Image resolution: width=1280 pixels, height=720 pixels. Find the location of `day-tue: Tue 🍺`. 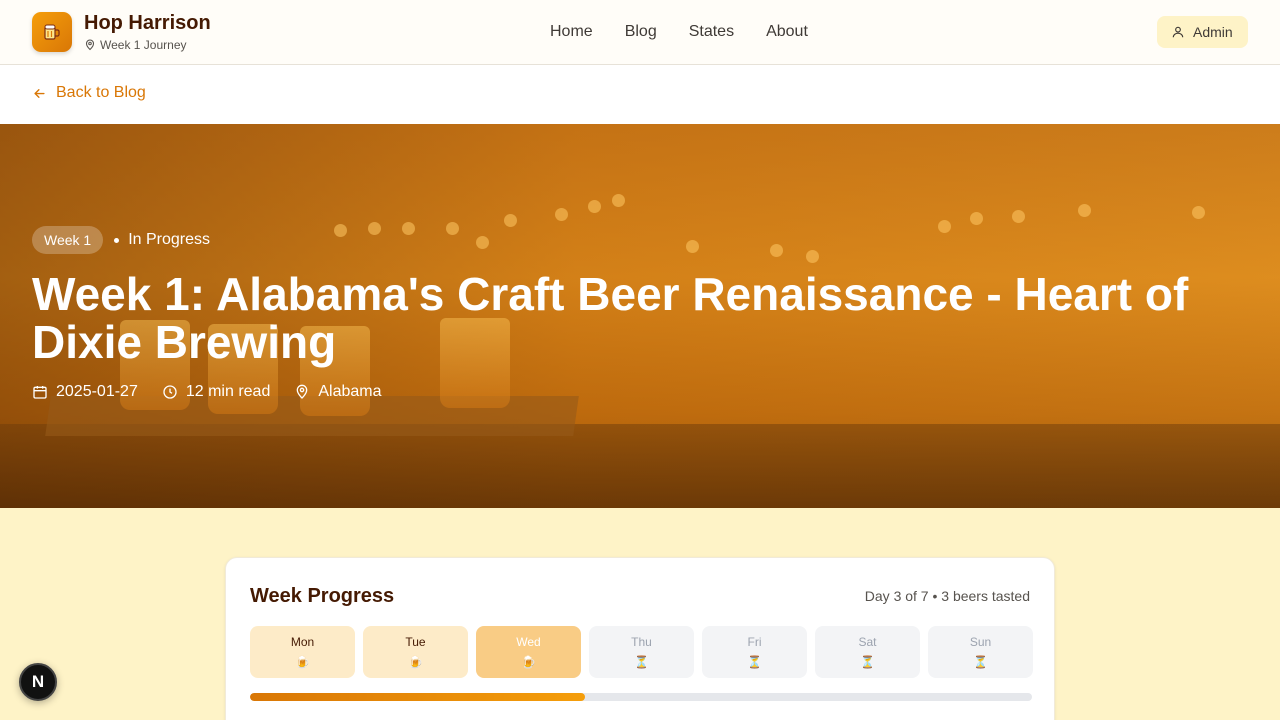

day-tue: Tue 🍺 is located at coordinates (415, 652).